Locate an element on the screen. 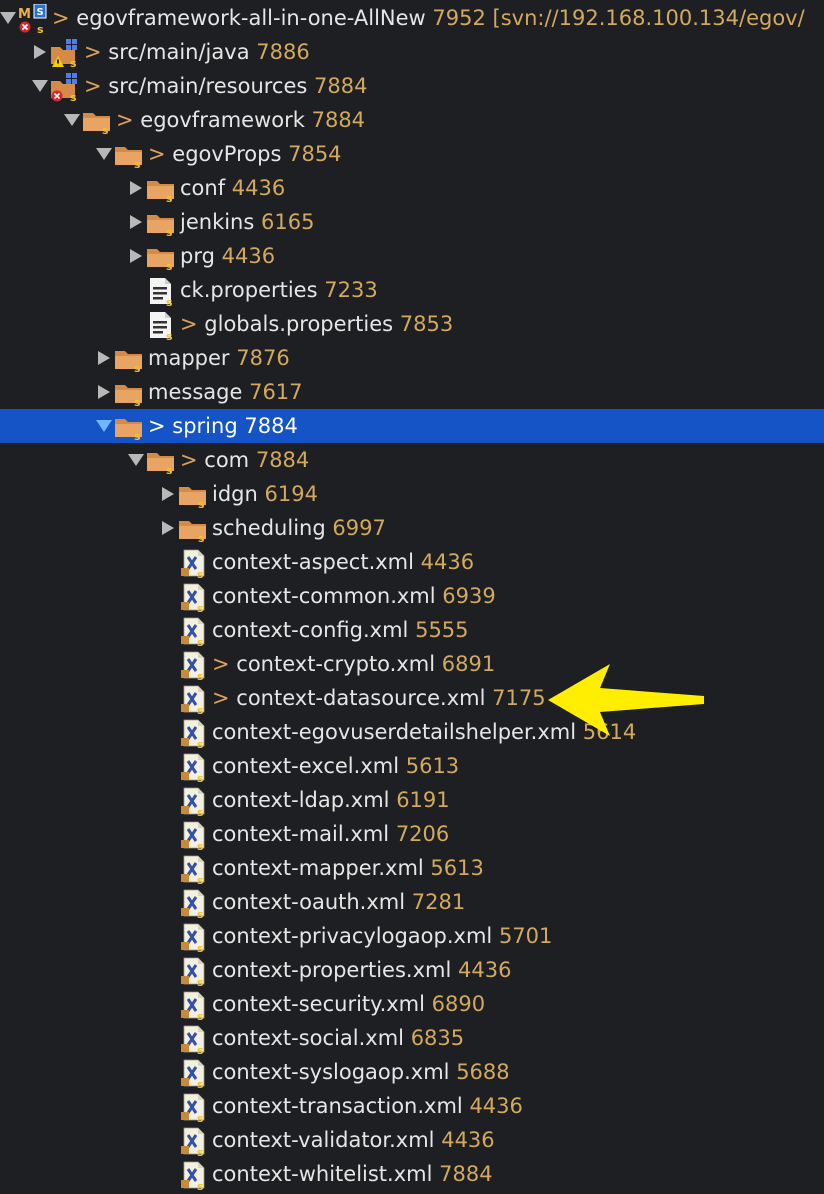 This screenshot has width=824, height=1194. item-name: context-aspect.xml is located at coordinates (313, 562).